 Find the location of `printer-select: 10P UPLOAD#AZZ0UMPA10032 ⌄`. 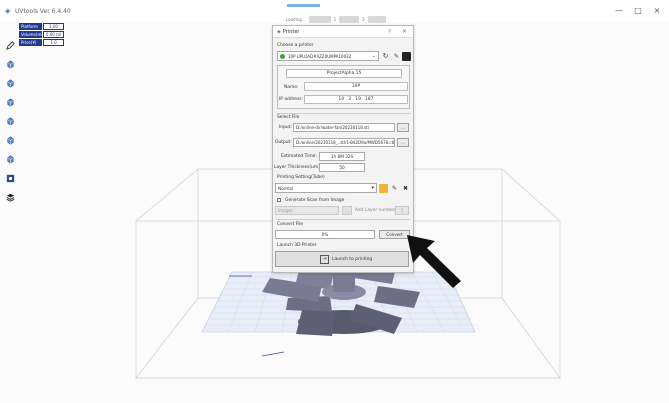

printer-select: 10P UPLOAD#AZZ0UMPA10032 ⌄ is located at coordinates (328, 56).